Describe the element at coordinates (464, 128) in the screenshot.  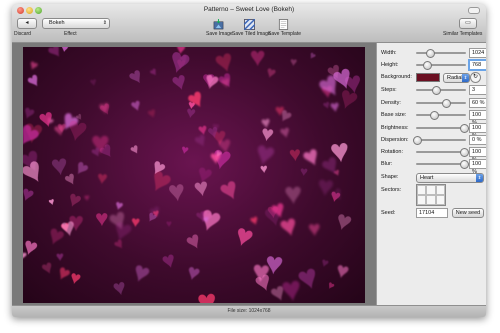
I see `brightness-slider-knob` at that location.